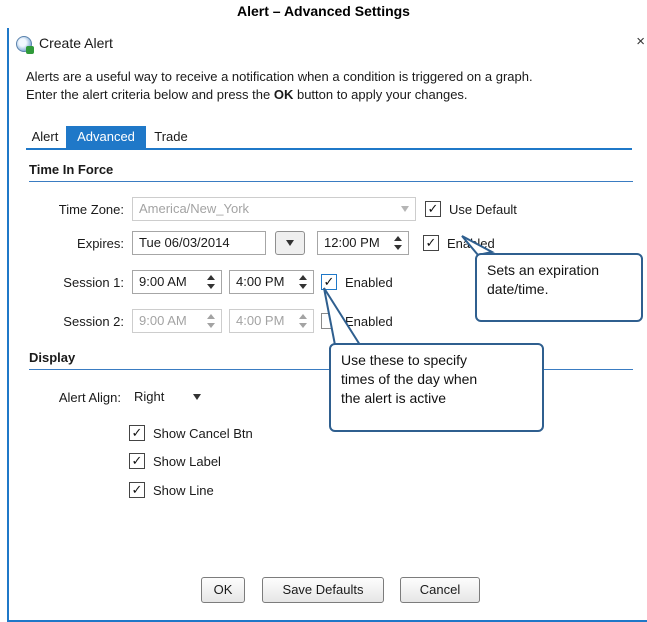 This screenshot has width=647, height=622. Describe the element at coordinates (543, 270) in the screenshot. I see `expiration-callout-line: Sets an expiration` at that location.